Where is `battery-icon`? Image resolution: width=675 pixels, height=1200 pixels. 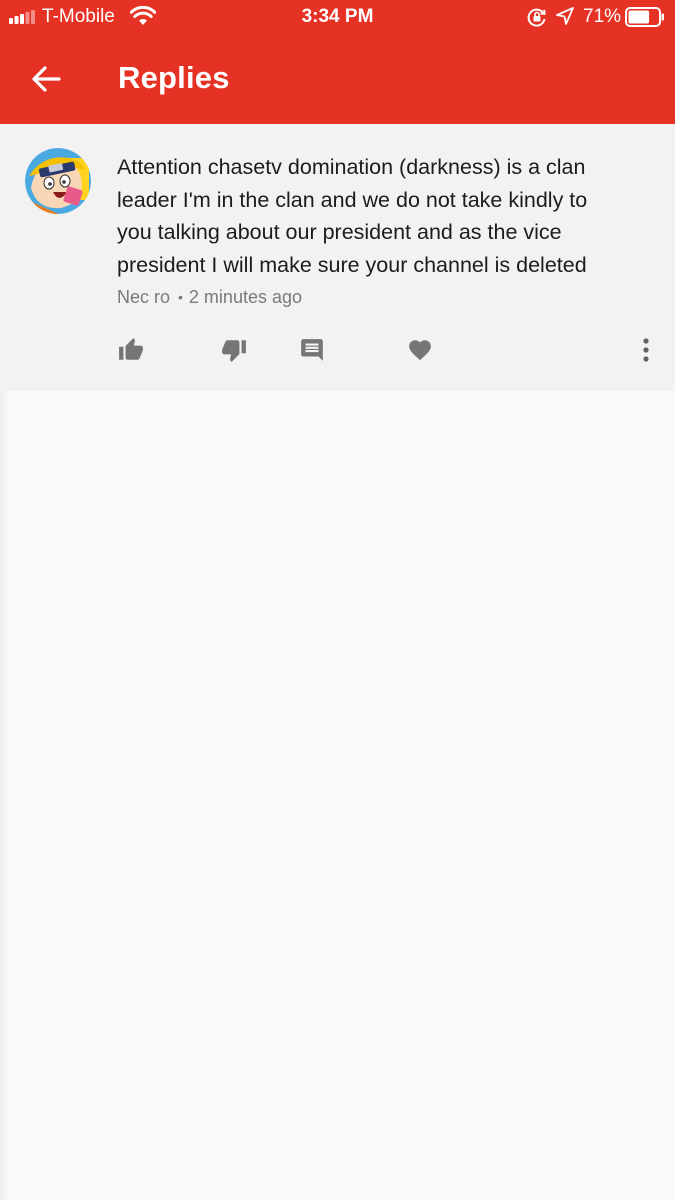 battery-icon is located at coordinates (644, 17).